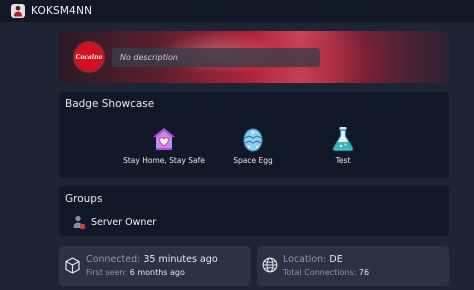 This screenshot has height=290, width=474. Describe the element at coordinates (72, 265) in the screenshot. I see `cube-icon` at that location.